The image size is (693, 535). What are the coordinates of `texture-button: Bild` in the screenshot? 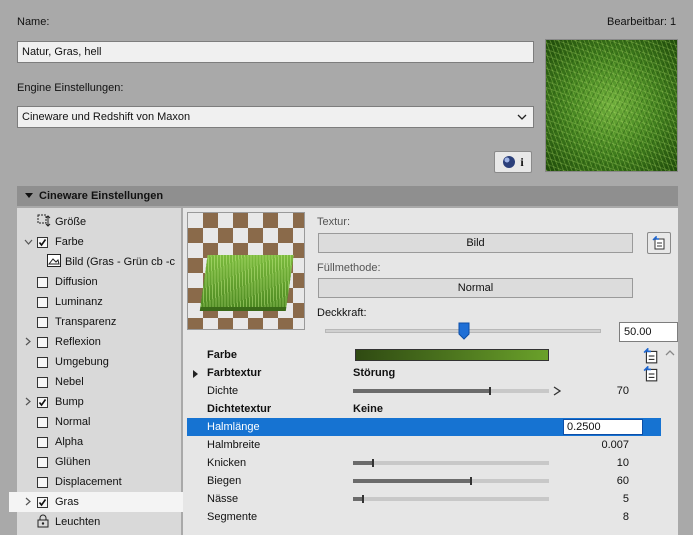 It's located at (475, 243).